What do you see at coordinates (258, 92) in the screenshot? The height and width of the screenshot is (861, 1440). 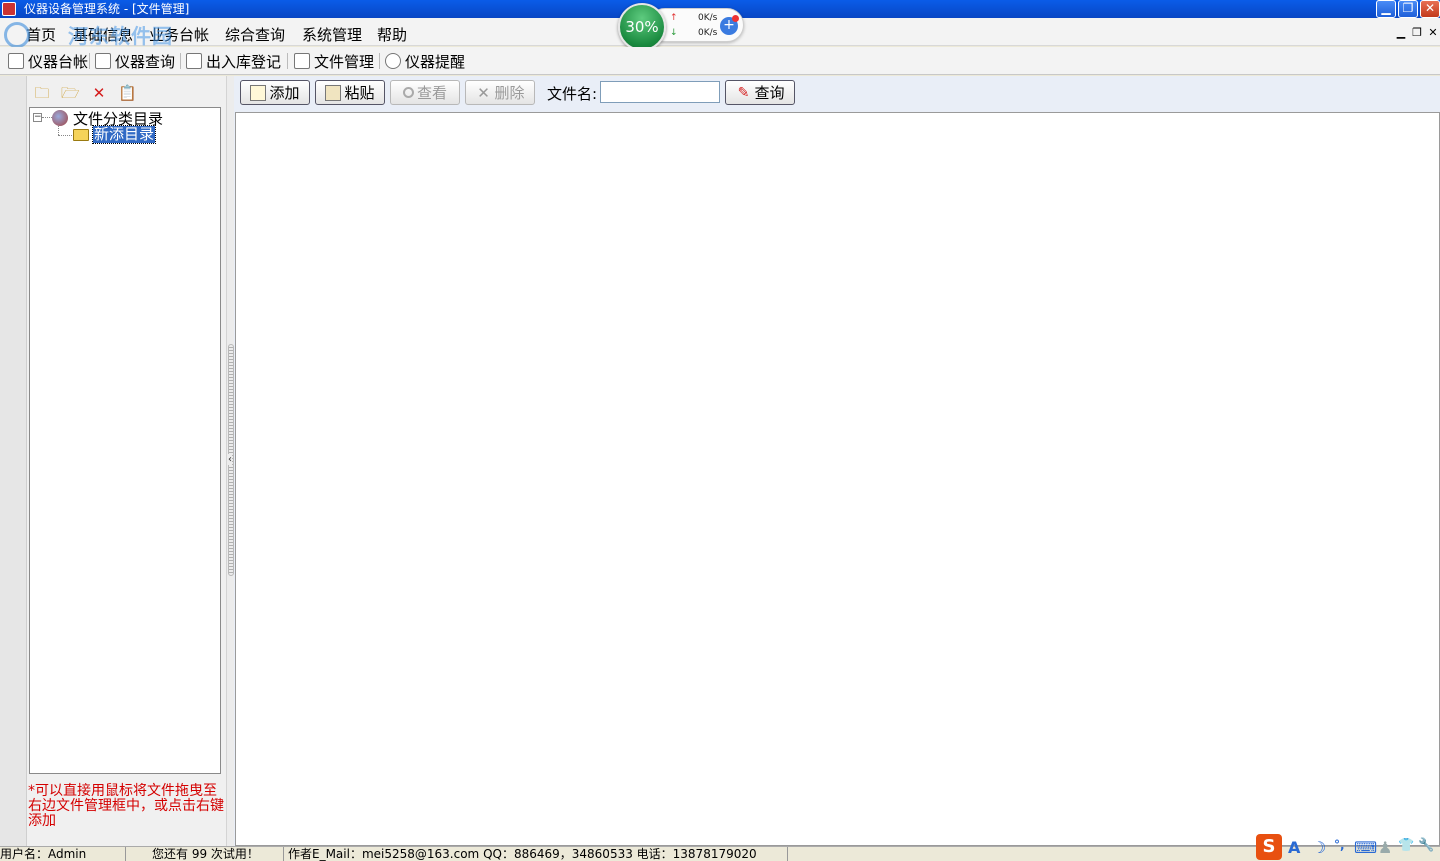 I see `add-file-icon` at bounding box center [258, 92].